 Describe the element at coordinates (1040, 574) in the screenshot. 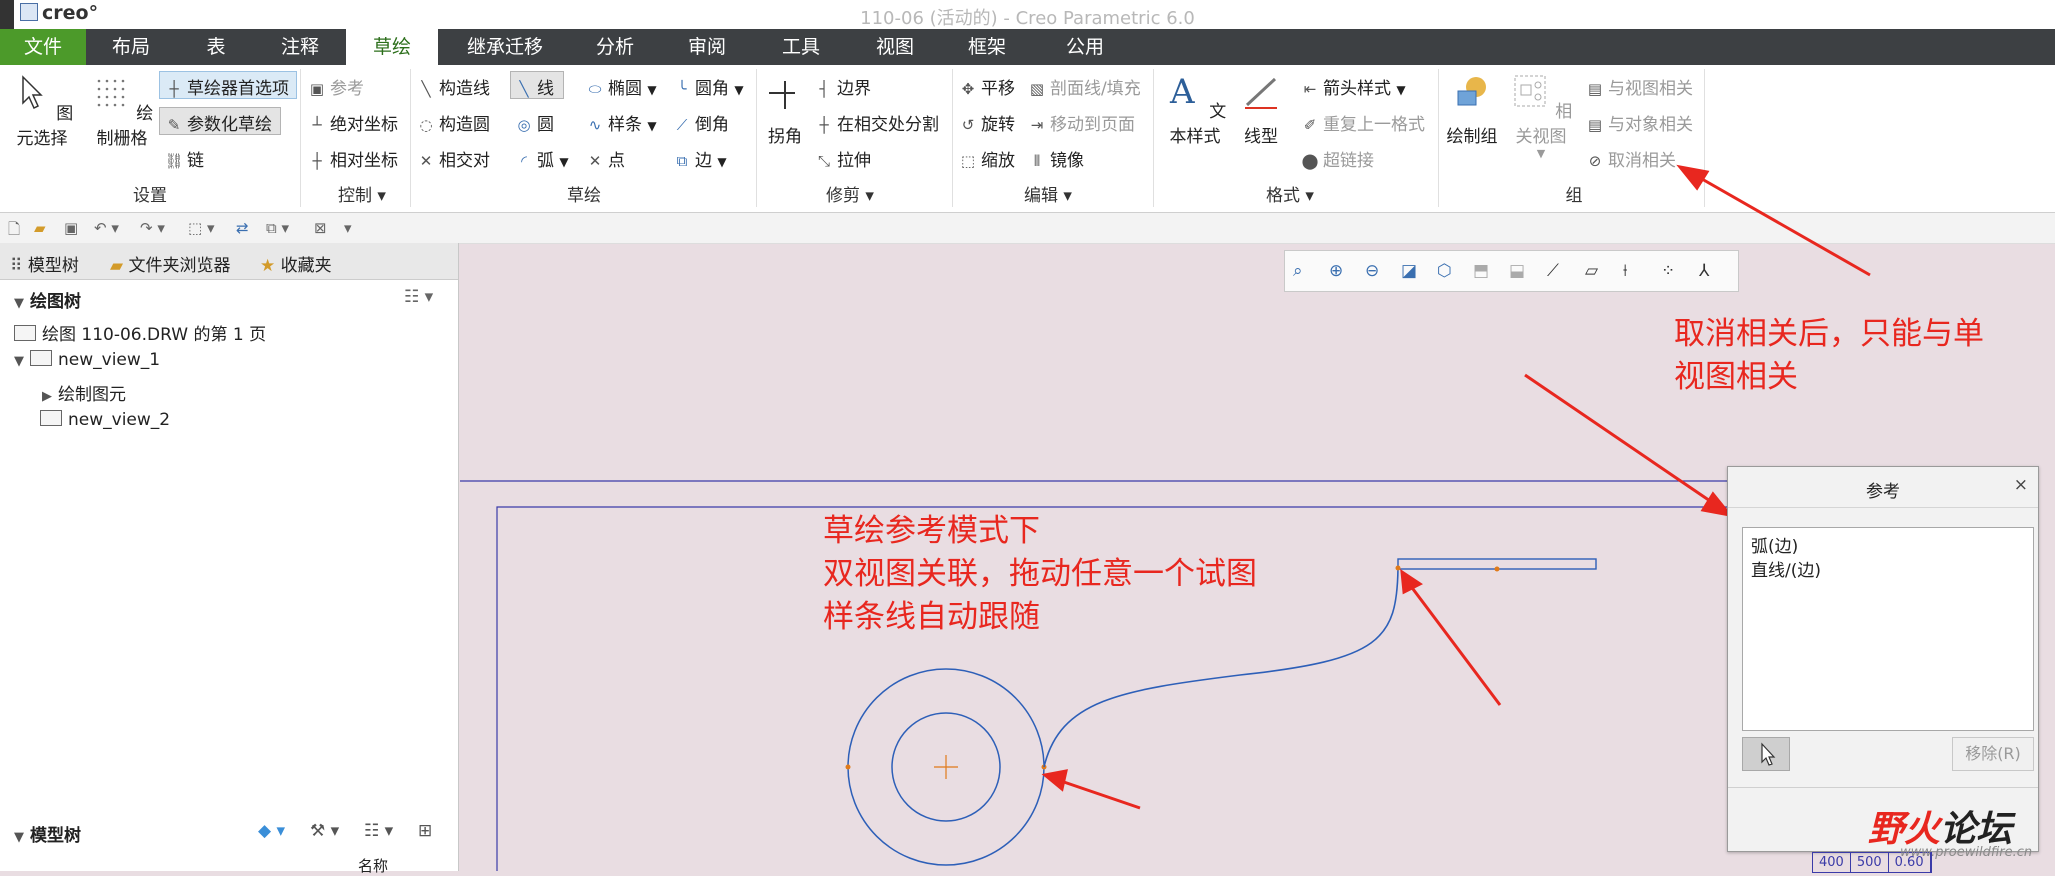

I see `annotation-center: 草绘参考模式下 双视图关联，拖动任意一个试图 样条线自动跟随` at that location.